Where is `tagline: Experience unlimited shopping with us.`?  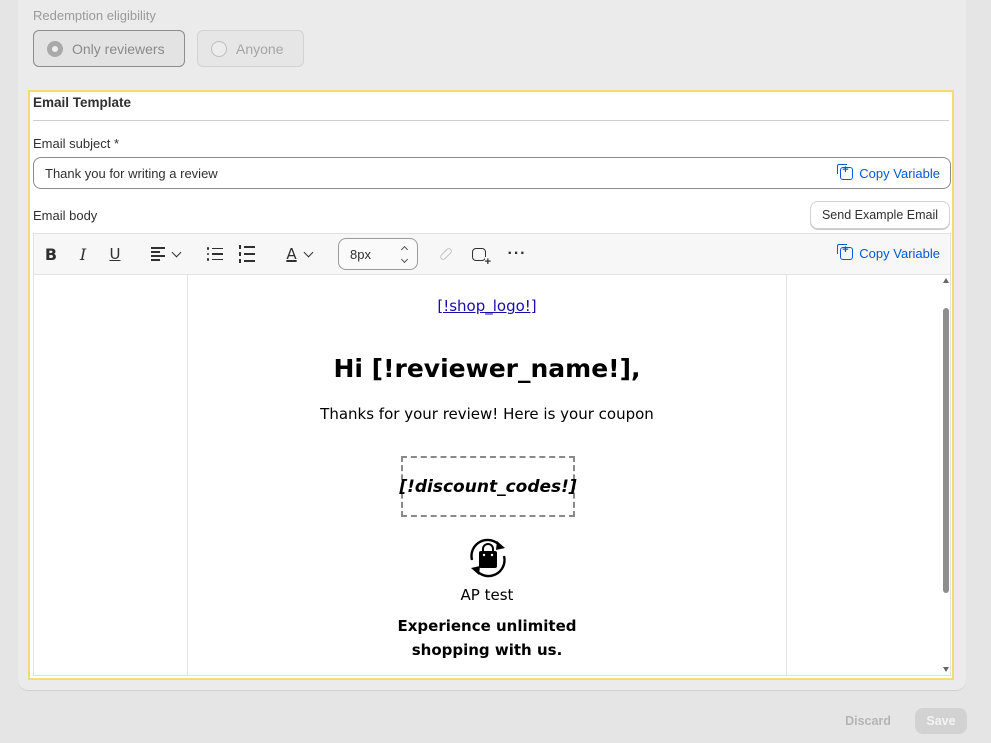 tagline: Experience unlimited shopping with us. is located at coordinates (487, 638).